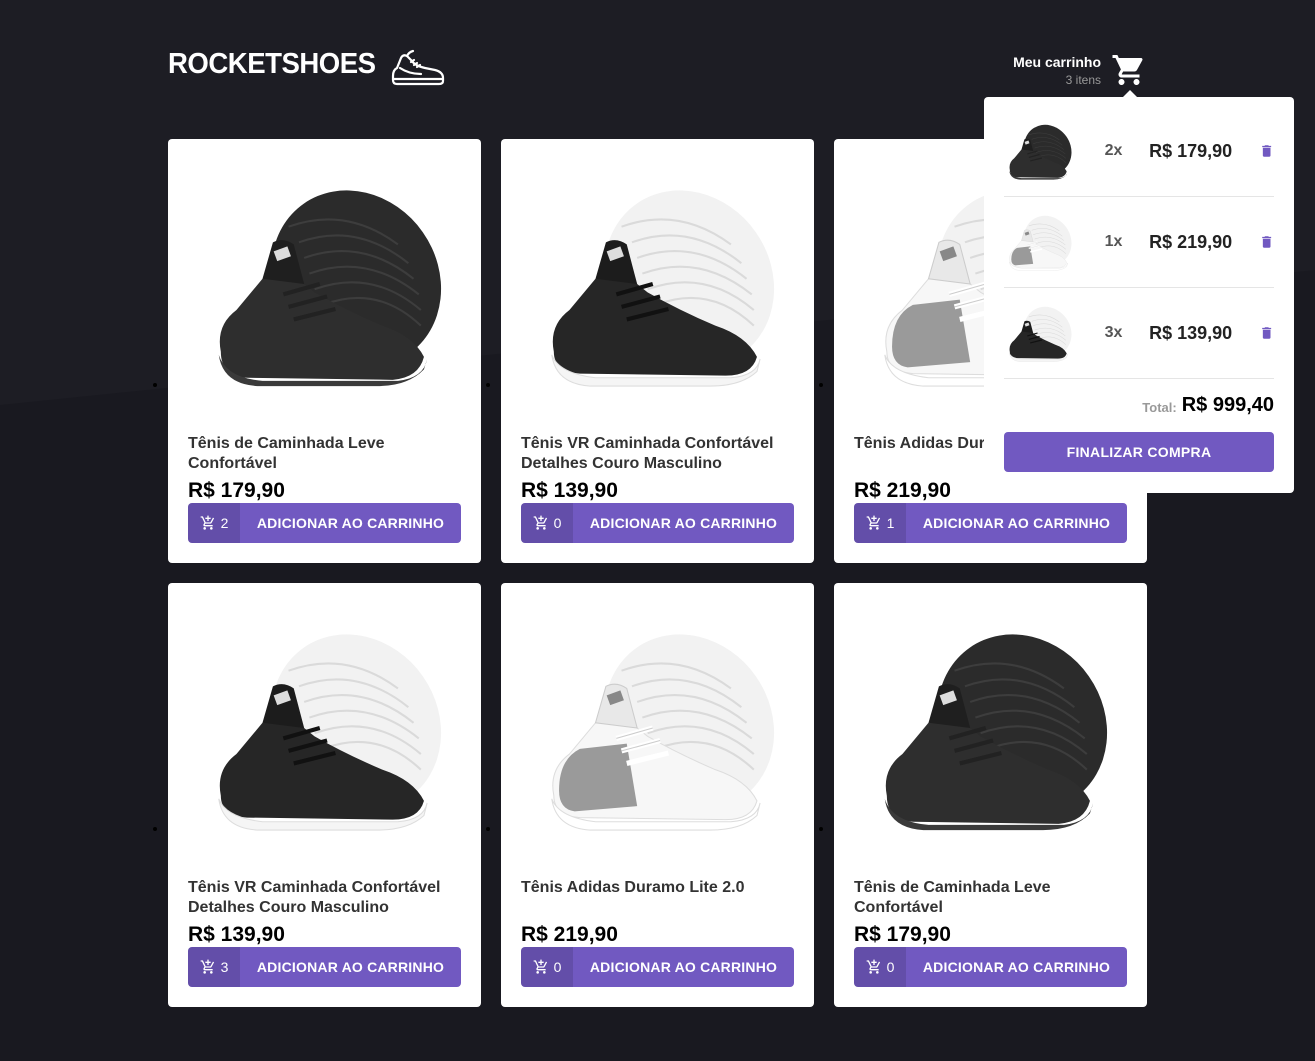  Describe the element at coordinates (1191, 241) in the screenshot. I see `cart-item-price: R$ 219,90` at that location.